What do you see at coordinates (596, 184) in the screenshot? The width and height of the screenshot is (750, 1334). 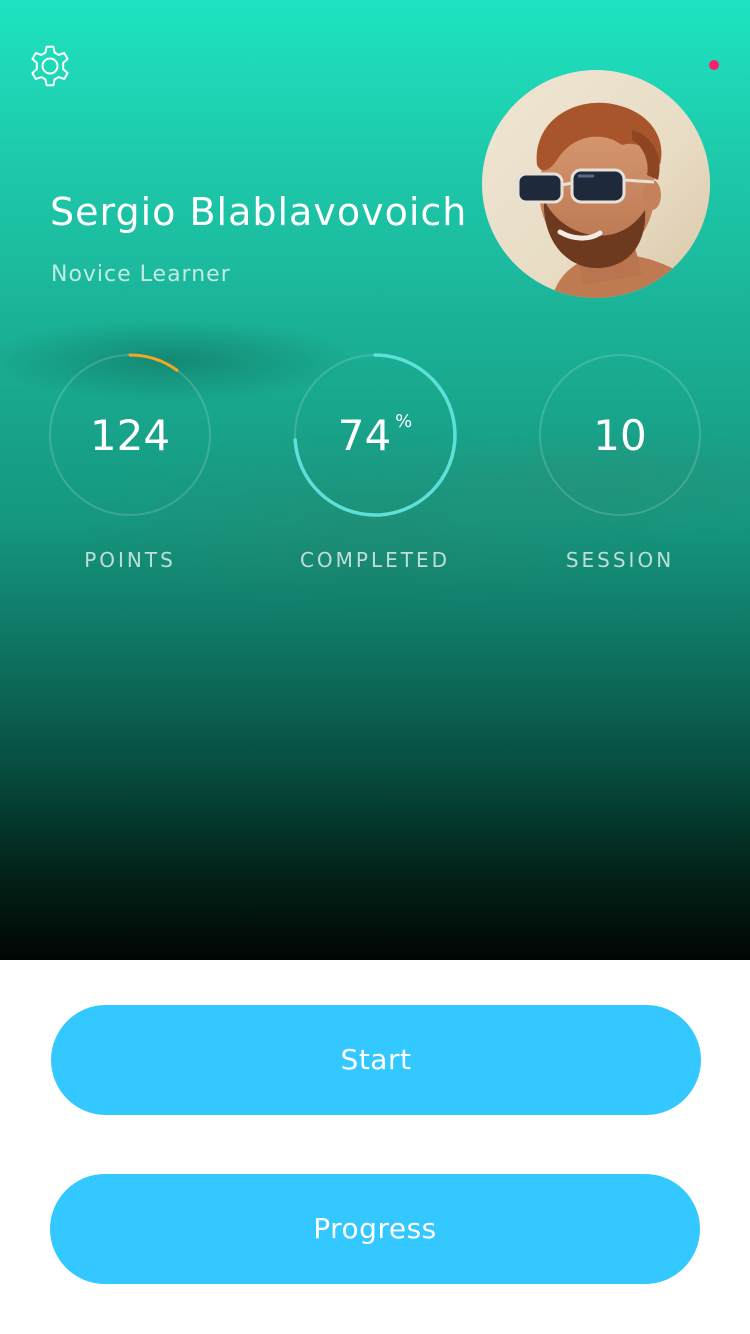 I see `user-avatar` at bounding box center [596, 184].